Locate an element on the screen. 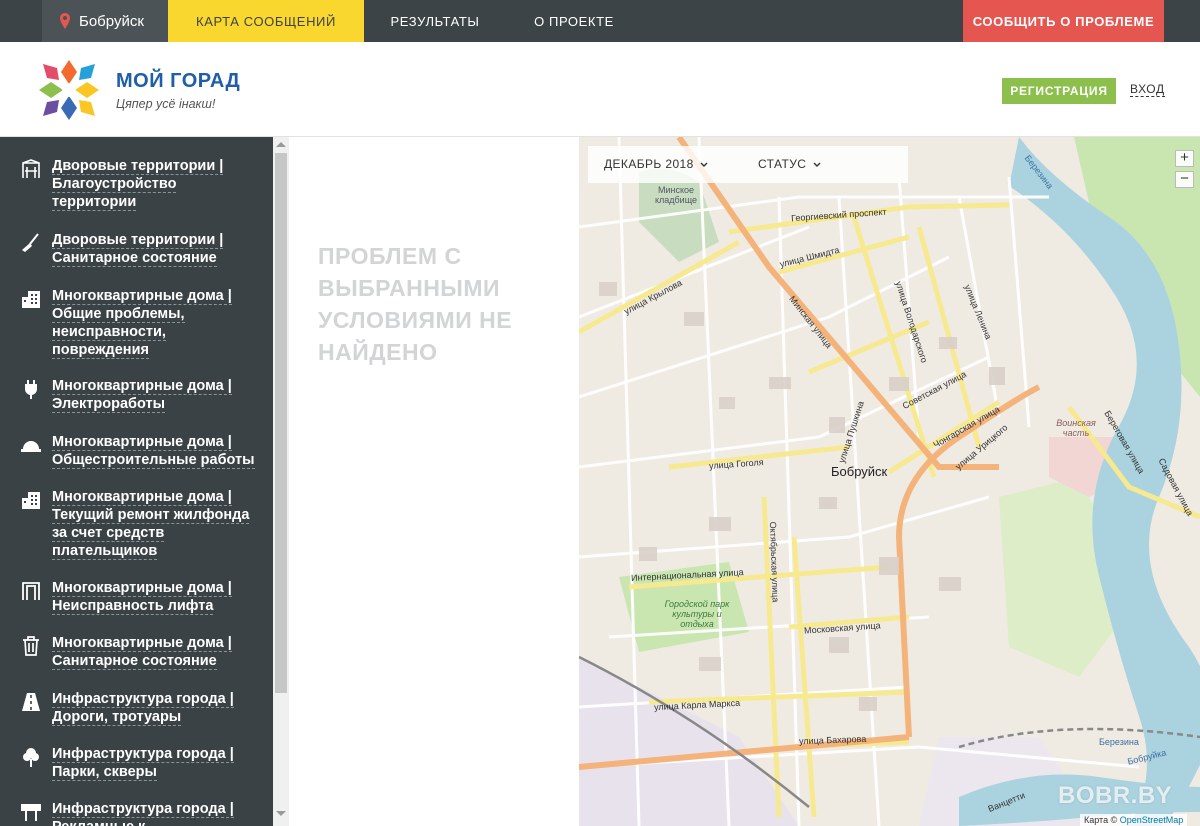  scroll-up-arrow-icon is located at coordinates (281, 144).